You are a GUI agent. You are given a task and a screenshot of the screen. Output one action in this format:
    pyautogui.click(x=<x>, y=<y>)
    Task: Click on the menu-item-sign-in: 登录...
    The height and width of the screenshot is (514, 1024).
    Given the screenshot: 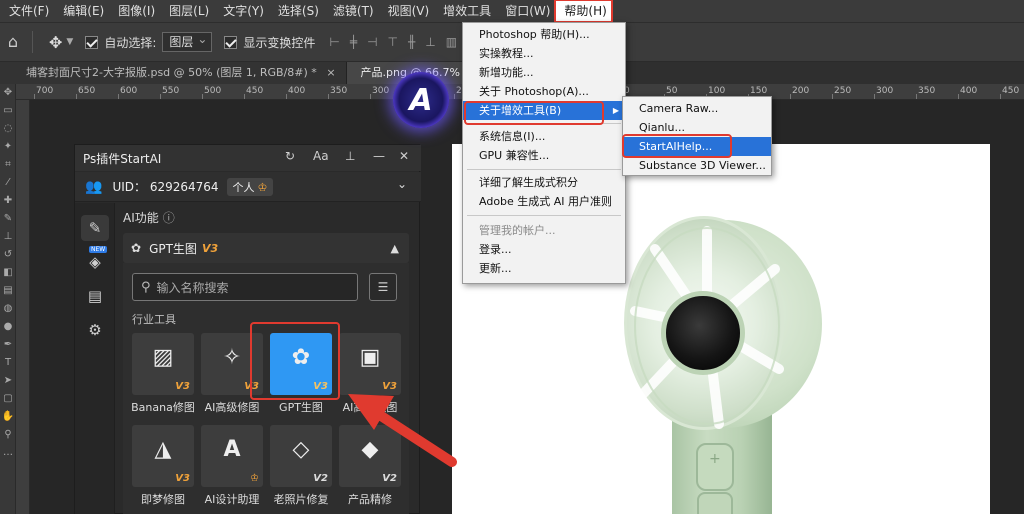 What is the action you would take?
    pyautogui.click(x=544, y=249)
    